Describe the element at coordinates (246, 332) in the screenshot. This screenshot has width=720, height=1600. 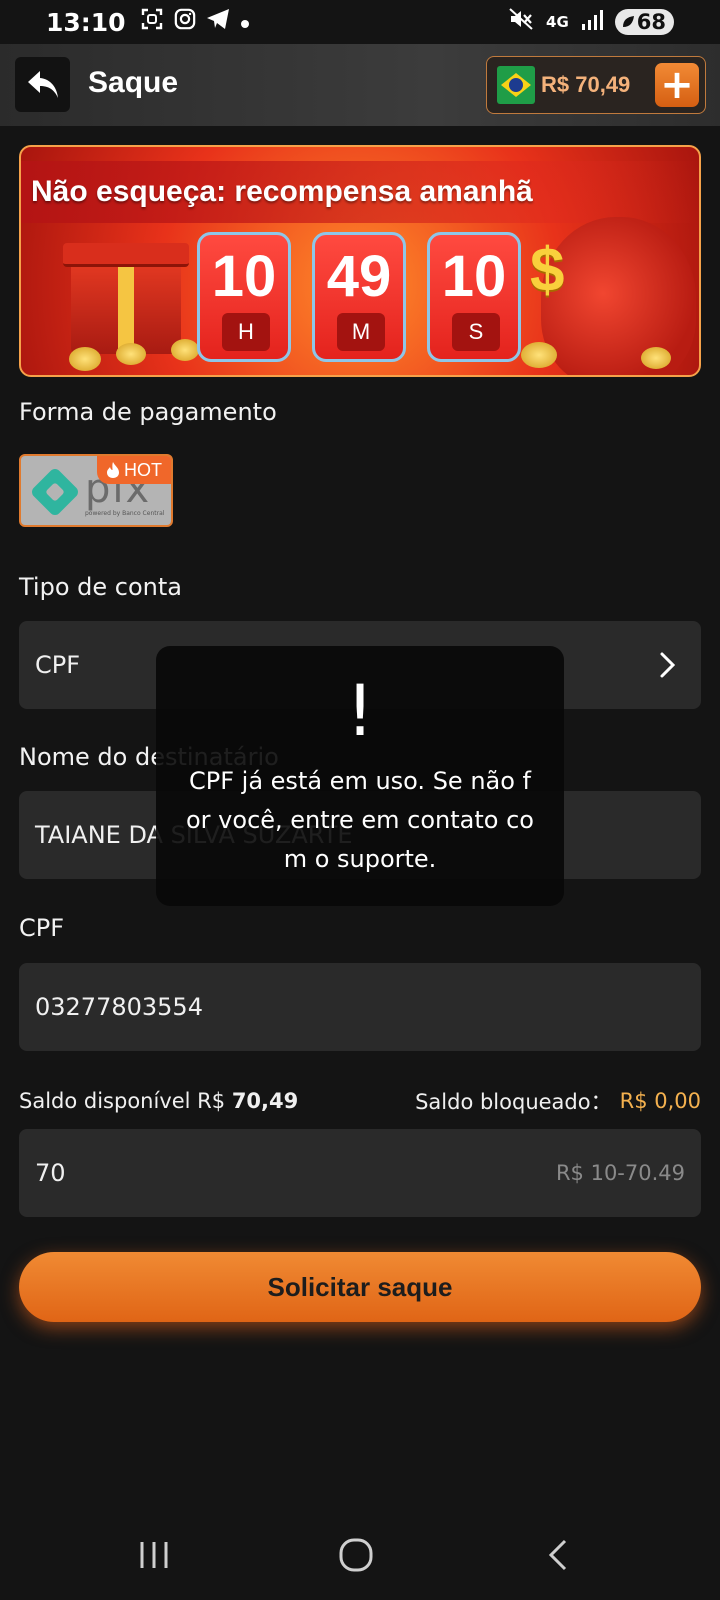
I see `timer-hours-unit: H` at that location.